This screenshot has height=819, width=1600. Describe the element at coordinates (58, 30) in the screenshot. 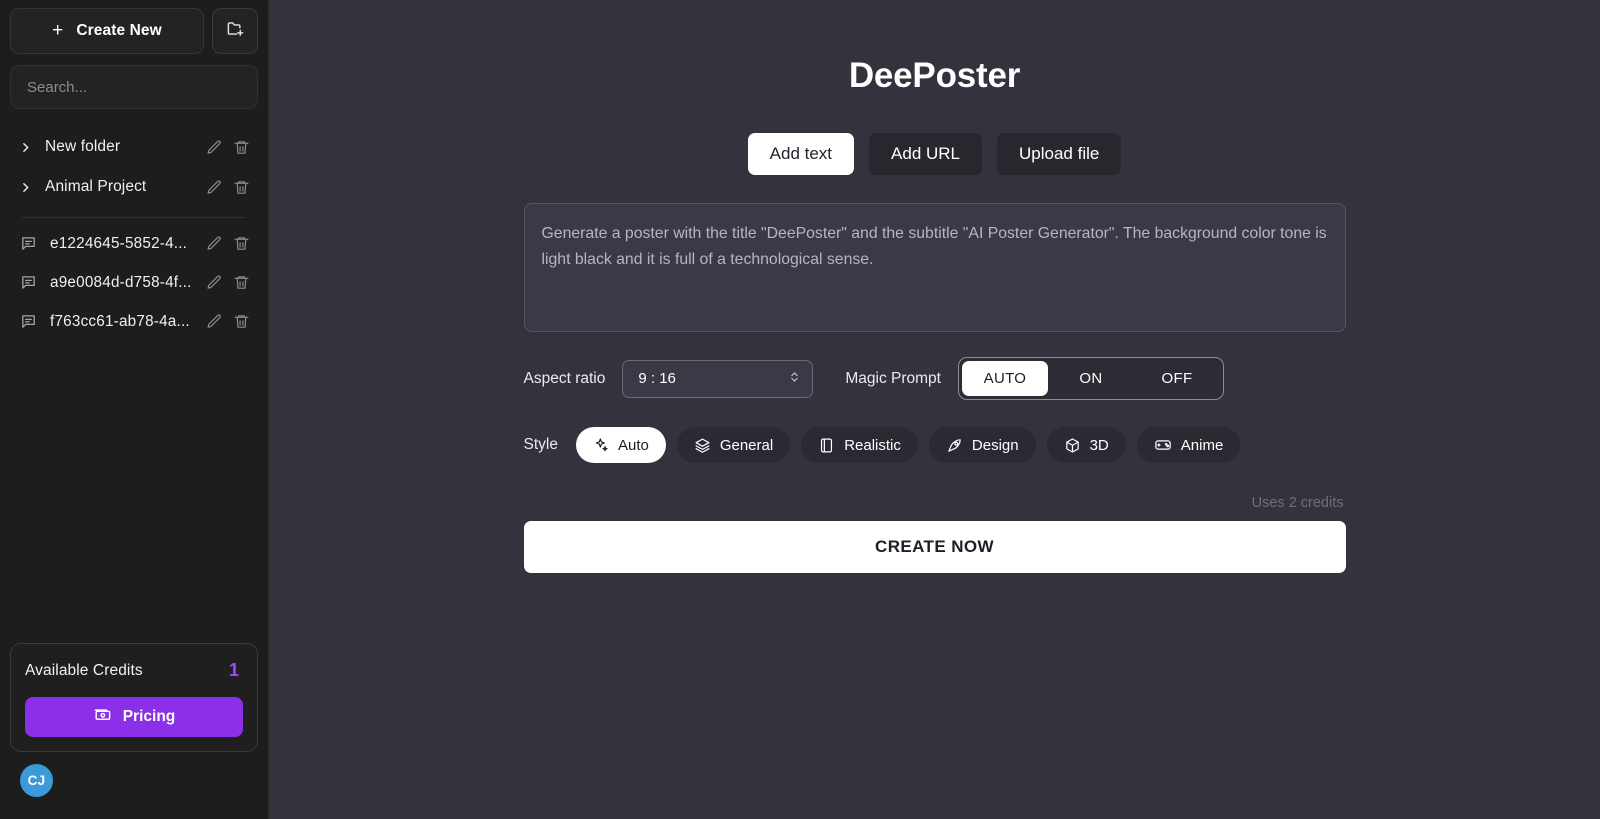

I see `plus-icon: +` at that location.